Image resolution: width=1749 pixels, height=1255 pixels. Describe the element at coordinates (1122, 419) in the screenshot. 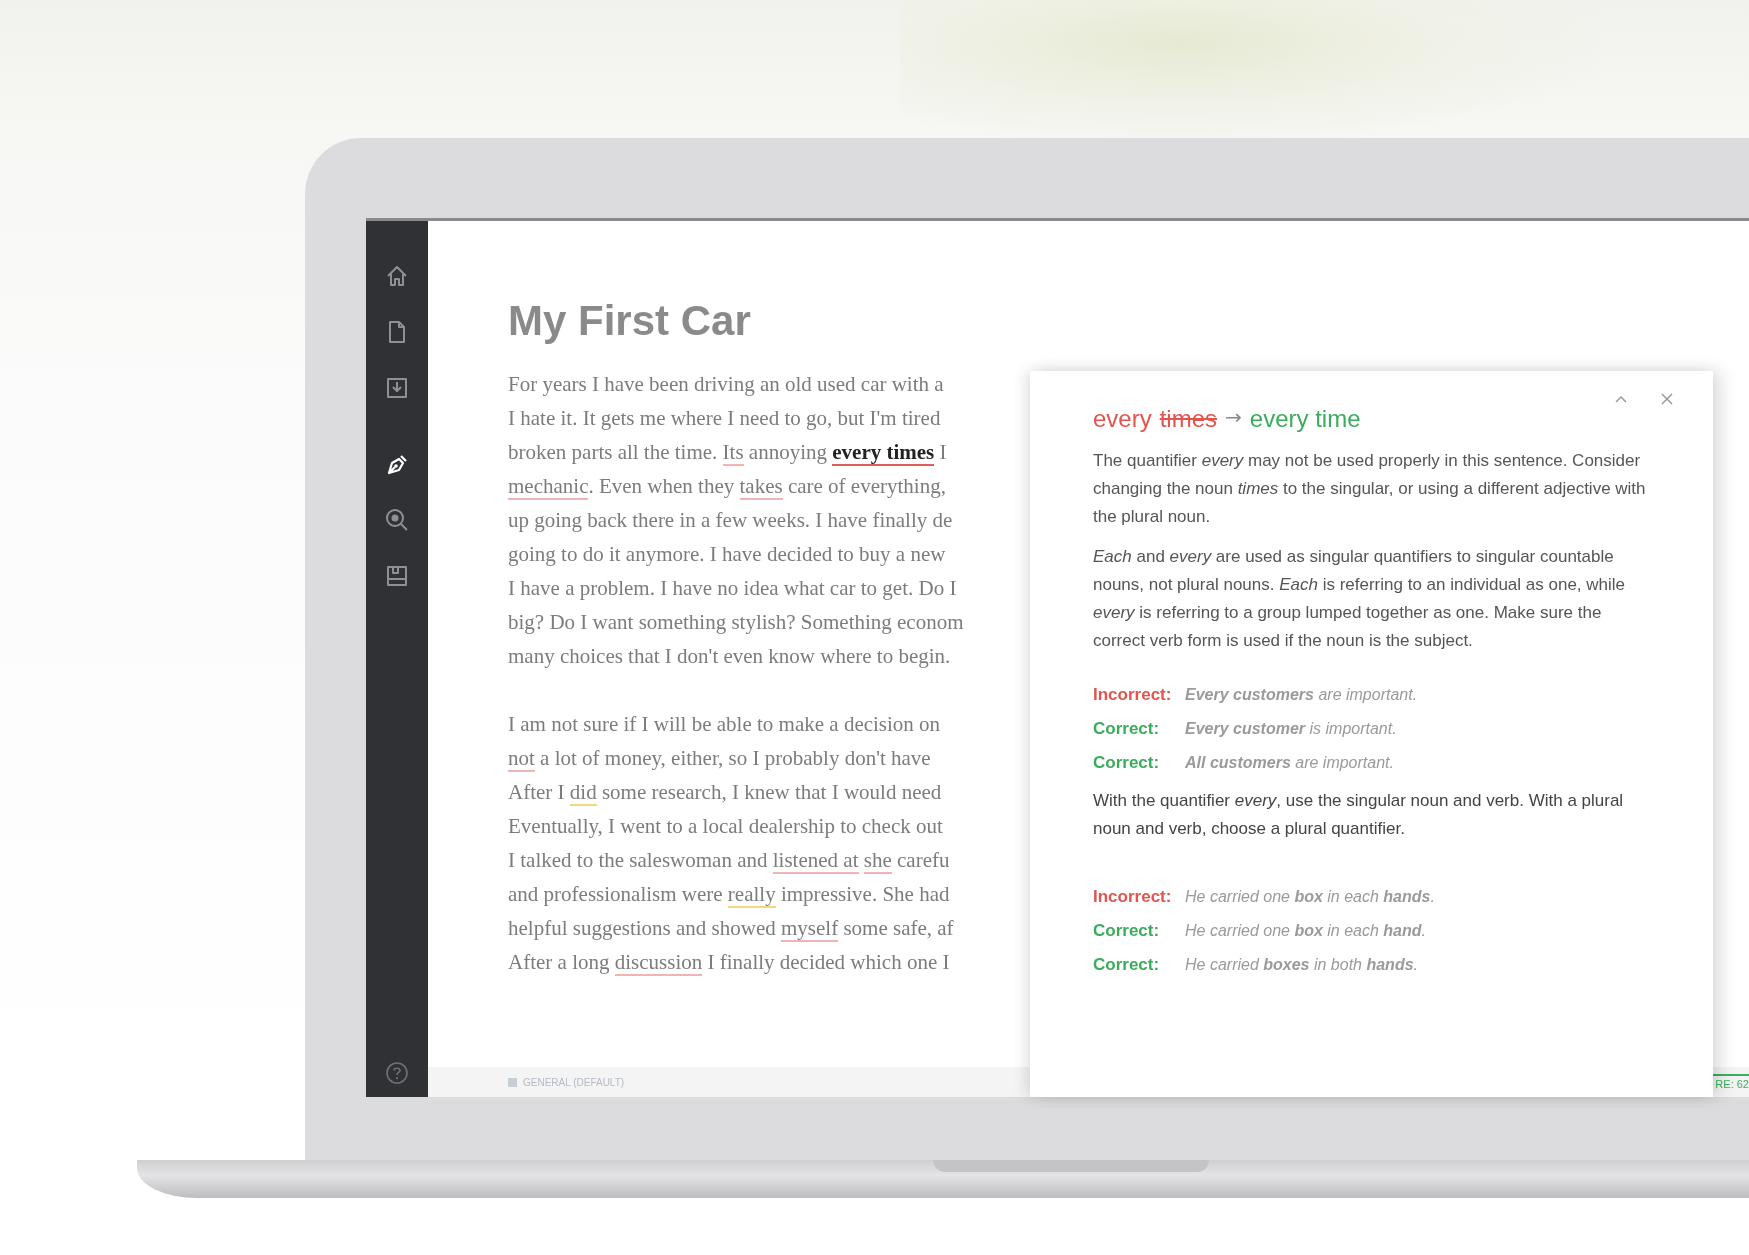

I see `suggestion-title-part: every` at that location.